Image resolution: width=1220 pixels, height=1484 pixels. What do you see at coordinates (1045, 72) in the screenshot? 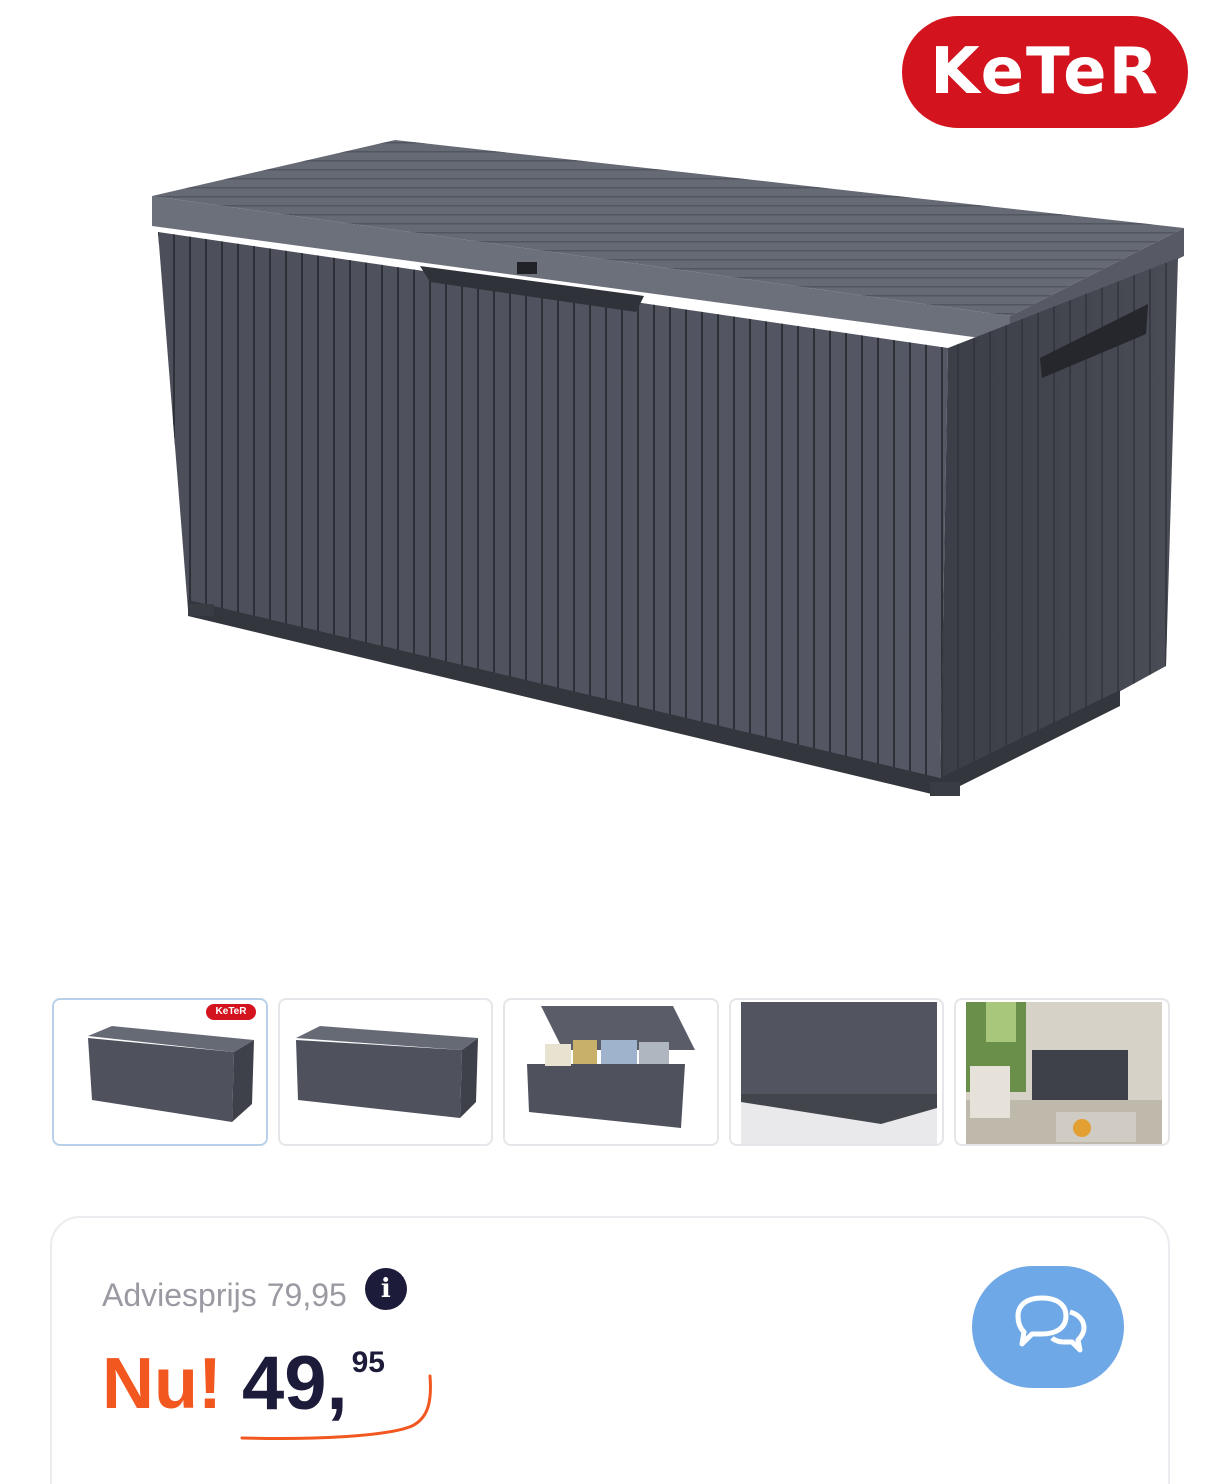
I see `brand-logo: KeTeR` at bounding box center [1045, 72].